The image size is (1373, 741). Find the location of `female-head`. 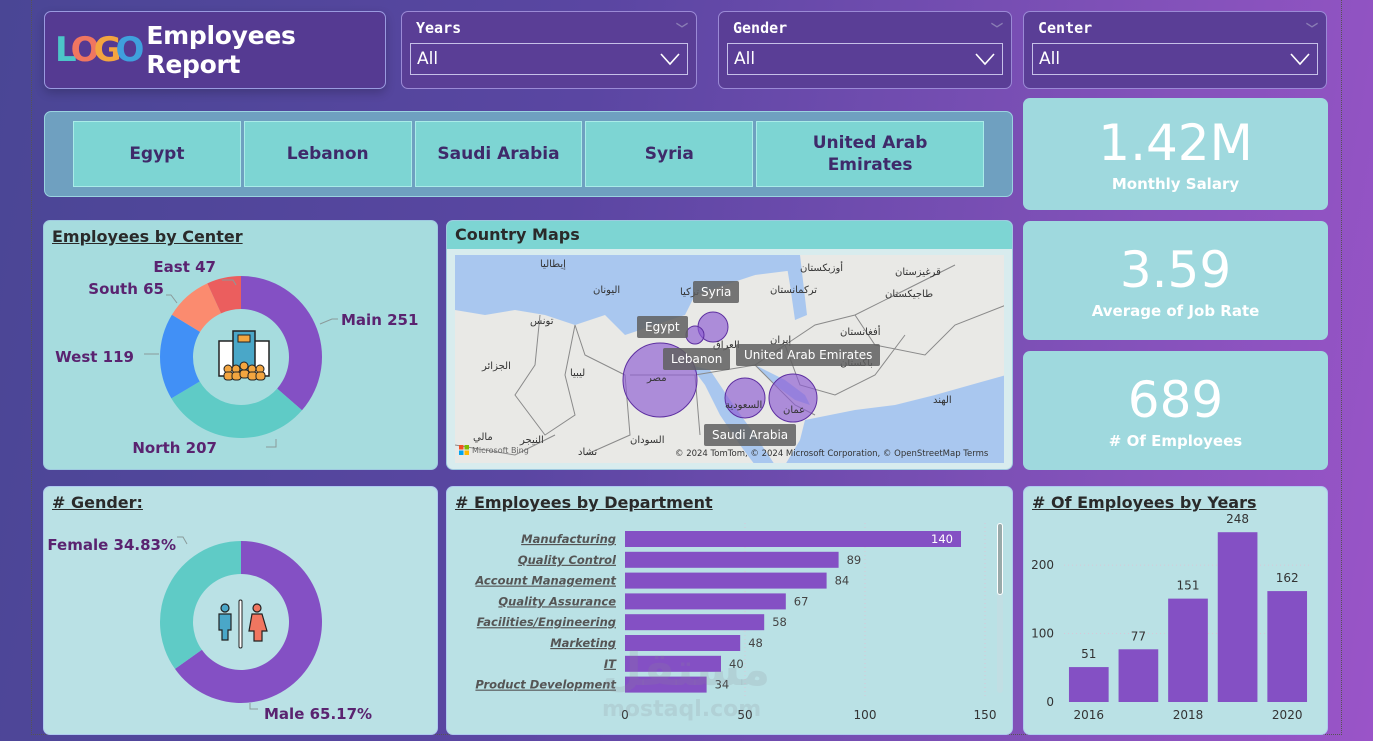

female-head is located at coordinates (257, 608).